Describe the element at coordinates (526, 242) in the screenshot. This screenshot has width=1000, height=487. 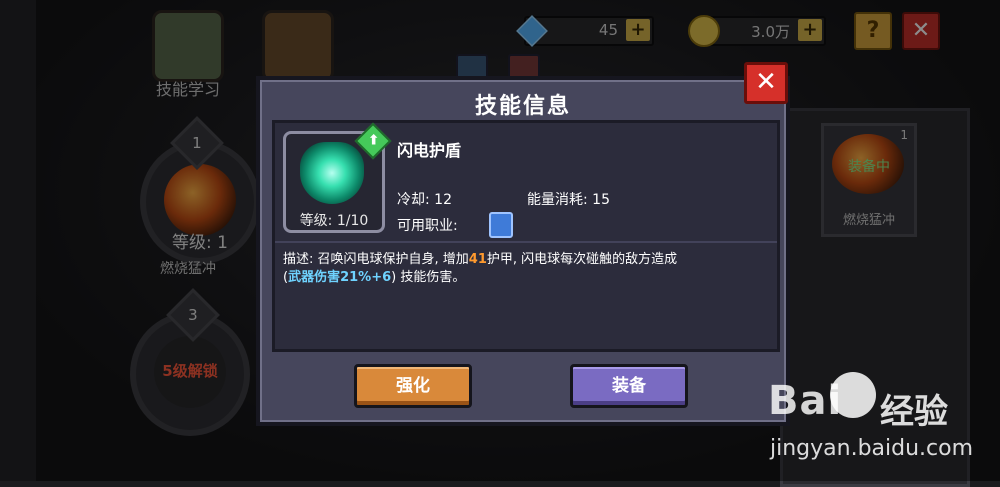
I see `divider` at that location.